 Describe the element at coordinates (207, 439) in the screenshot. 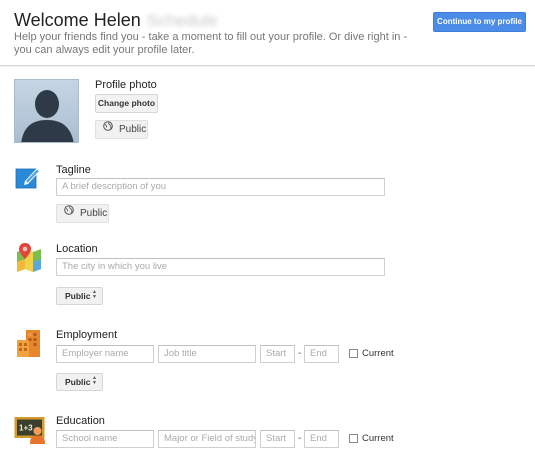

I see `major-field-input: Major or Field of study` at that location.